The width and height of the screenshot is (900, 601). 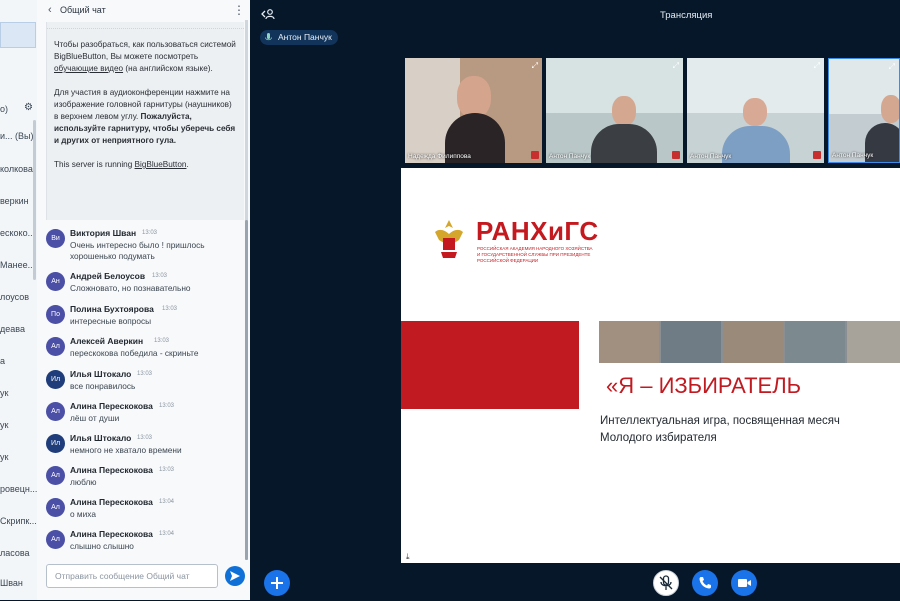 I want to click on plus-icon, so click(x=277, y=583).